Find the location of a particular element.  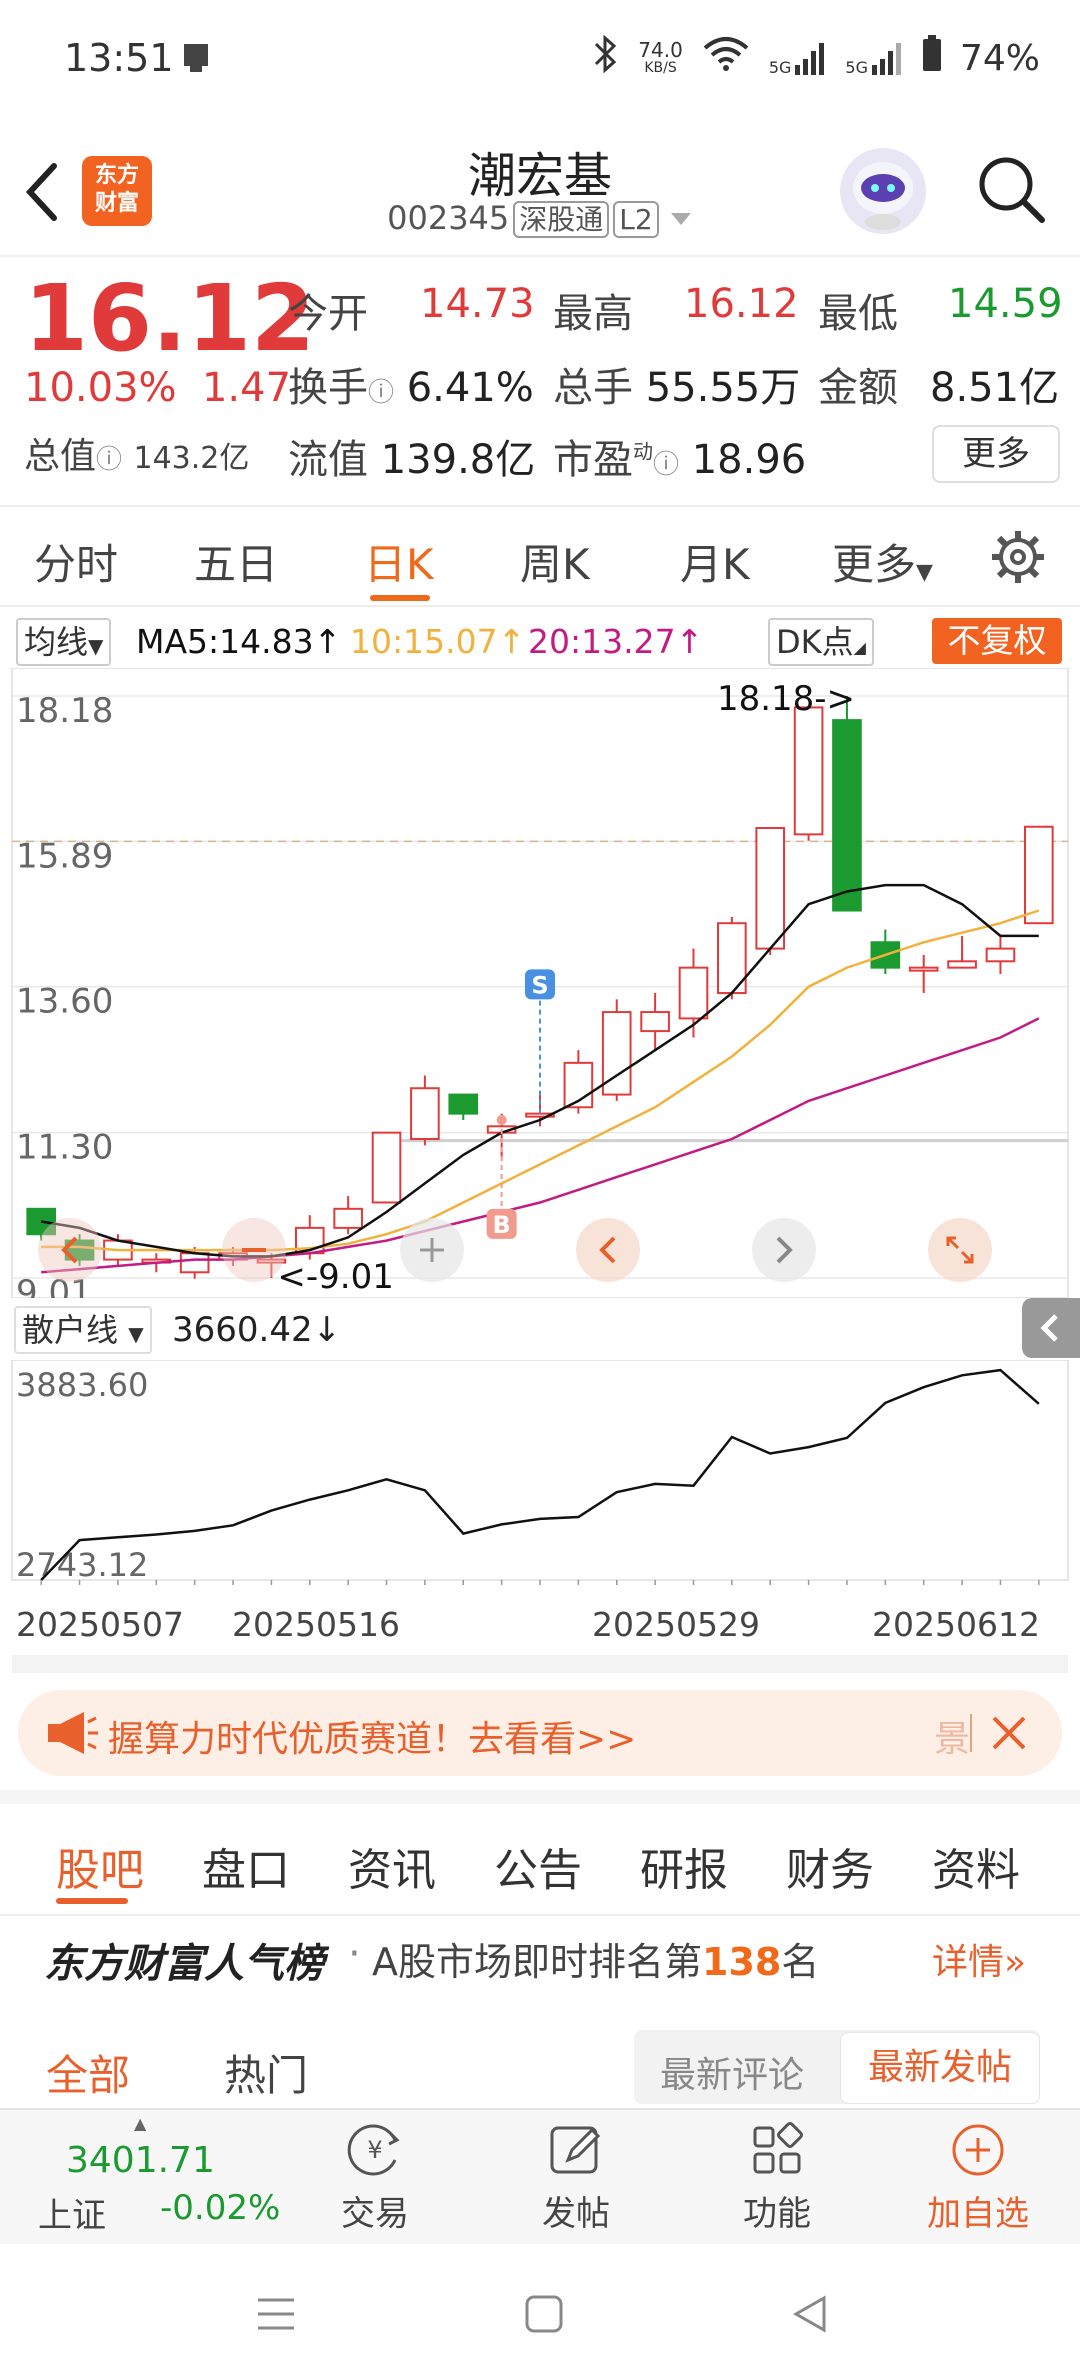

bluetooth-icon is located at coordinates (605, 58).